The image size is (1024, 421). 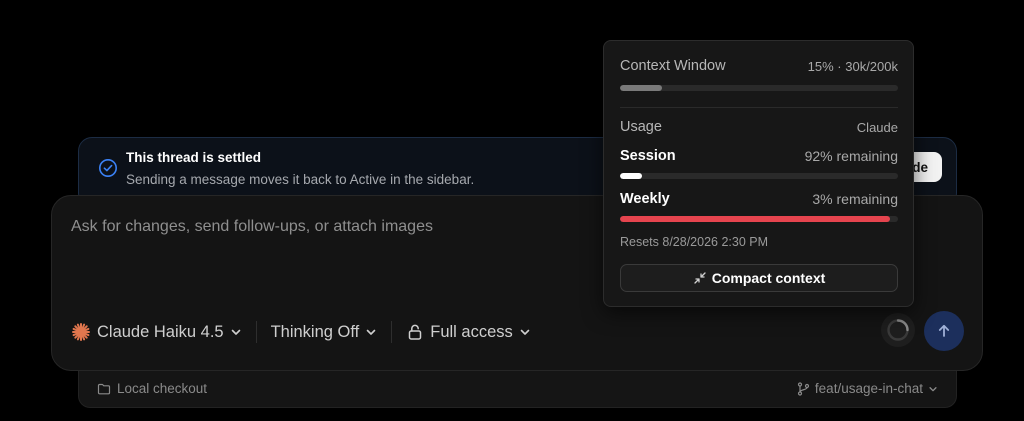 What do you see at coordinates (759, 66) in the screenshot?
I see `context-window-row: Context Window 15% · 30k/200k` at bounding box center [759, 66].